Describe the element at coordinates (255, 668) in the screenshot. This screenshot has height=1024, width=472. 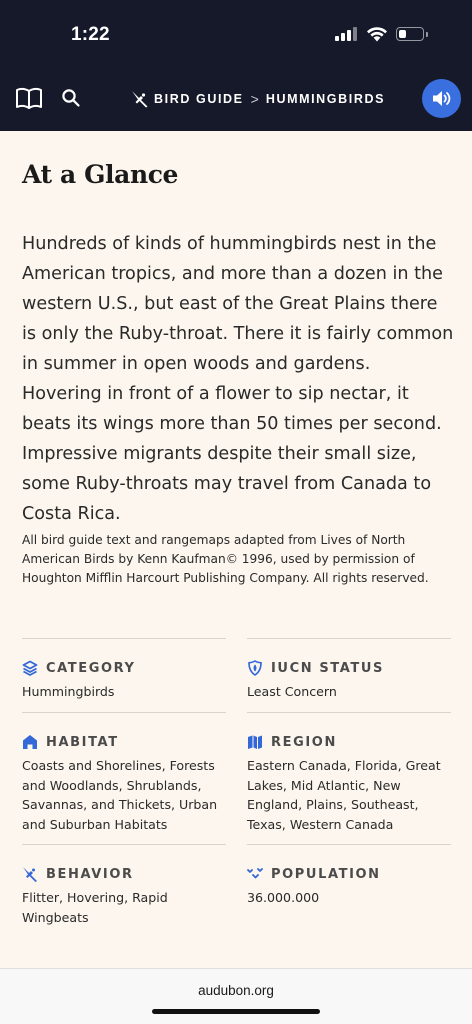
I see `shield-icon` at that location.